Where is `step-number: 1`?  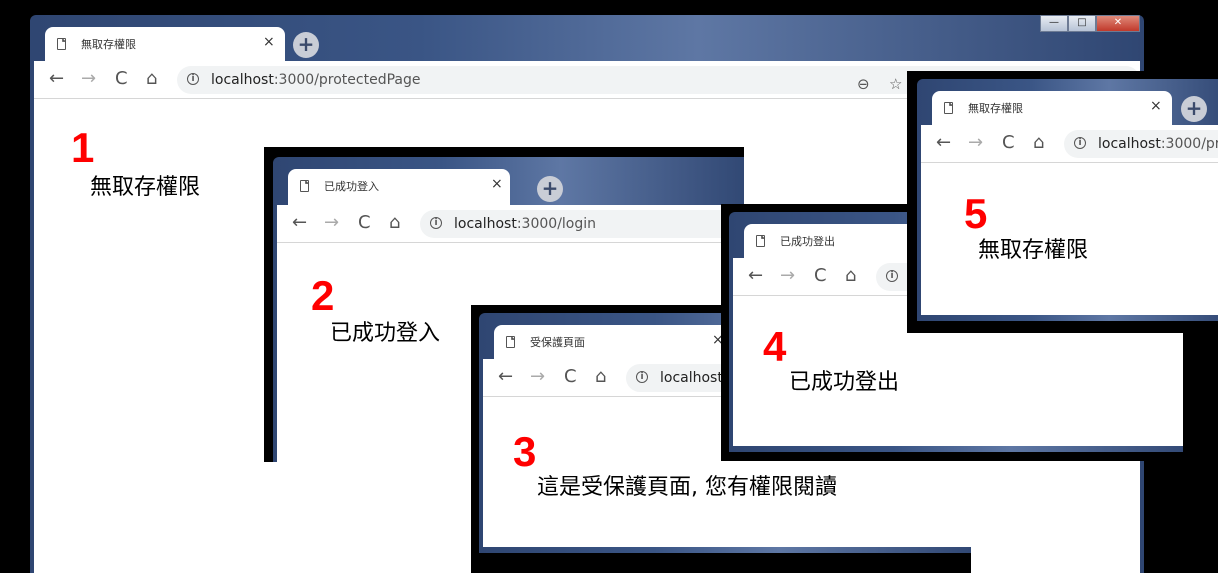
step-number: 1 is located at coordinates (83, 147).